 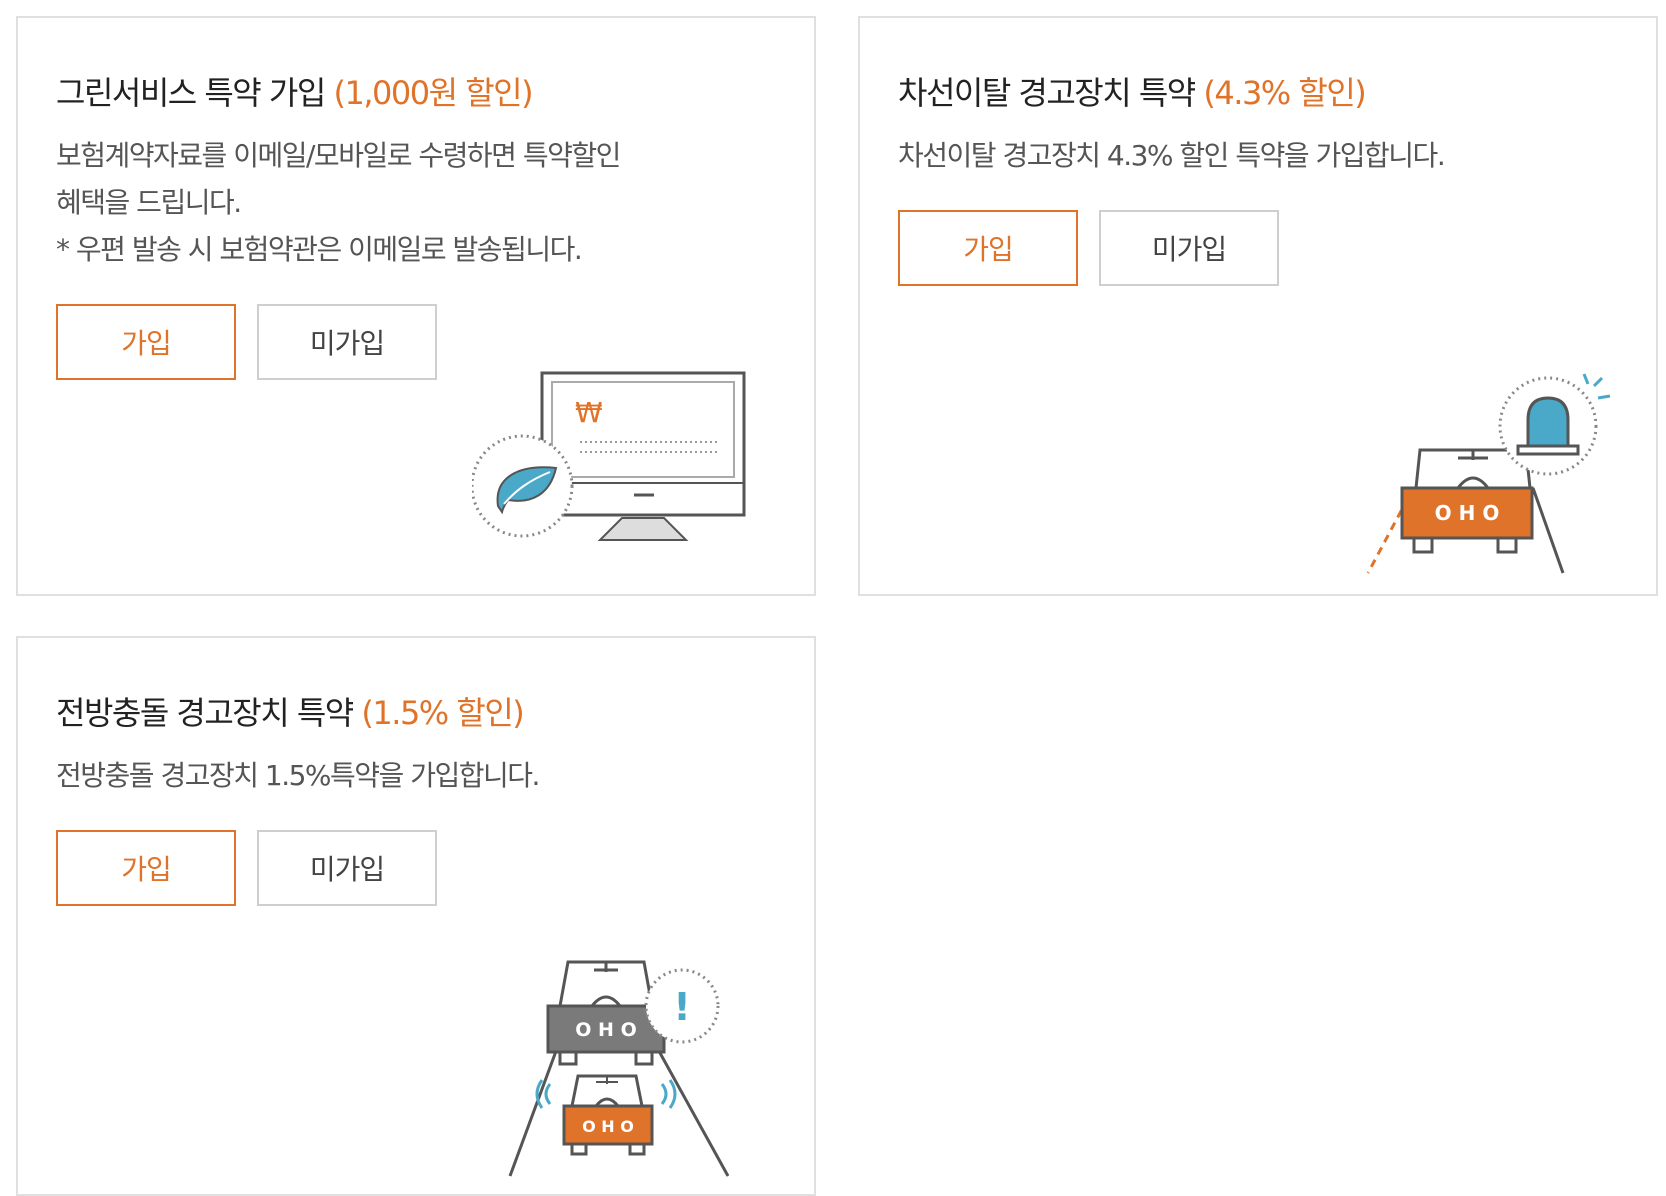 What do you see at coordinates (338, 155) in the screenshot?
I see `description-line: 보험계약자료를 이메일/모바일로 수령하면 특약할인` at bounding box center [338, 155].